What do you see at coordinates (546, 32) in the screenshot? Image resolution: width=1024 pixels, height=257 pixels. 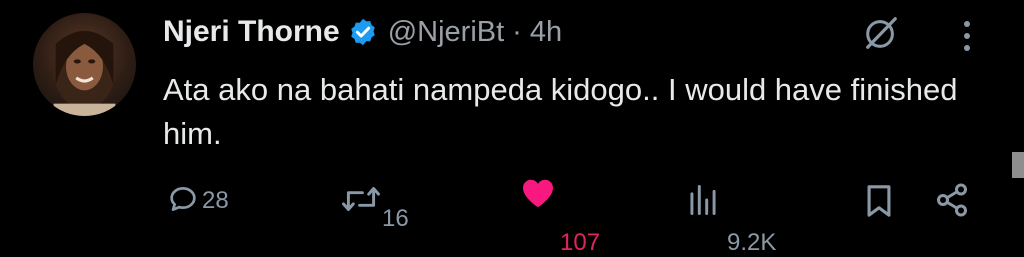 I see `tweet-timestamp: 4h` at bounding box center [546, 32].